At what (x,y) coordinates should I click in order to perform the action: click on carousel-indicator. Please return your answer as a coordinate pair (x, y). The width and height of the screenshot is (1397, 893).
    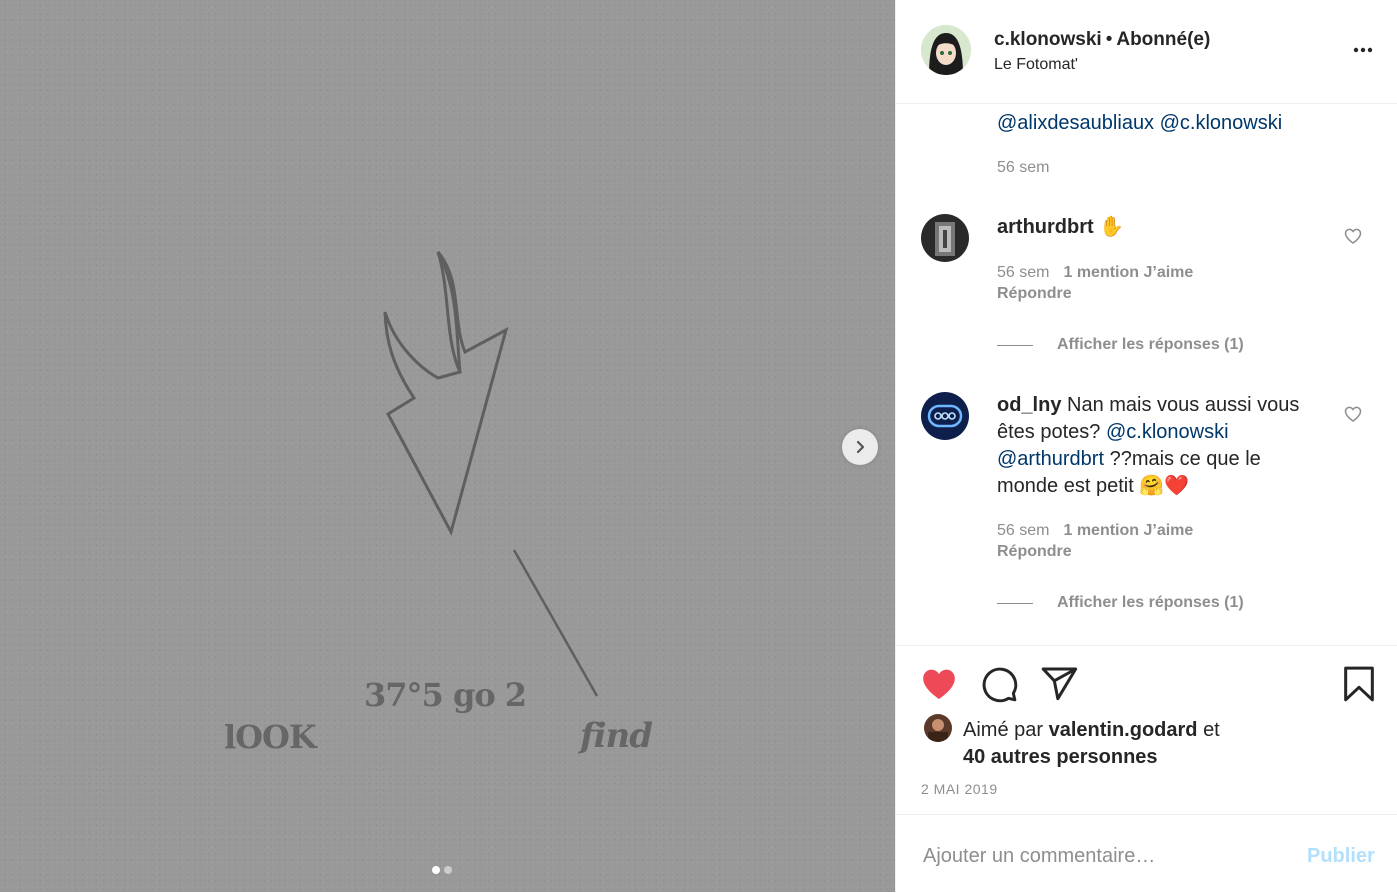
    Looking at the image, I should click on (442, 870).